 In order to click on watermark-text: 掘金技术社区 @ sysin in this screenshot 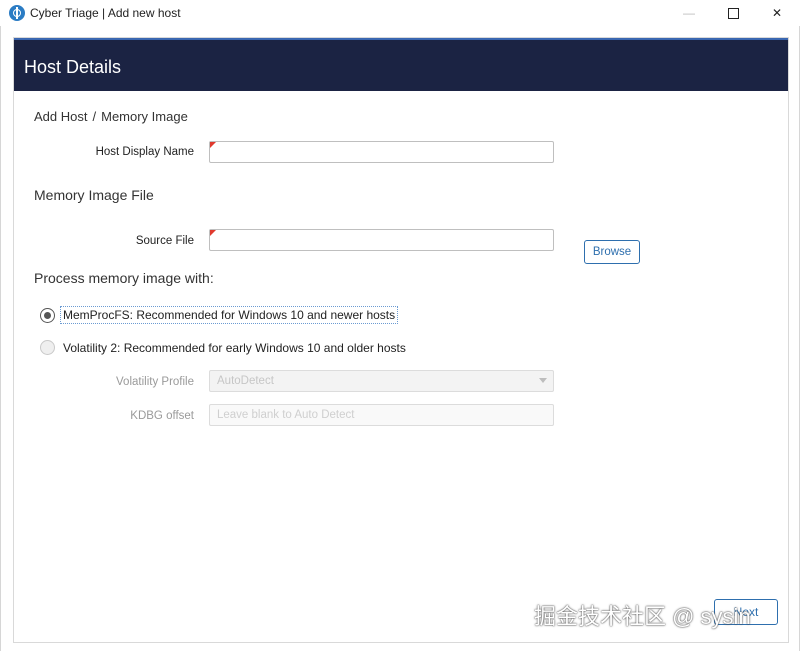, I will do `click(642, 616)`.